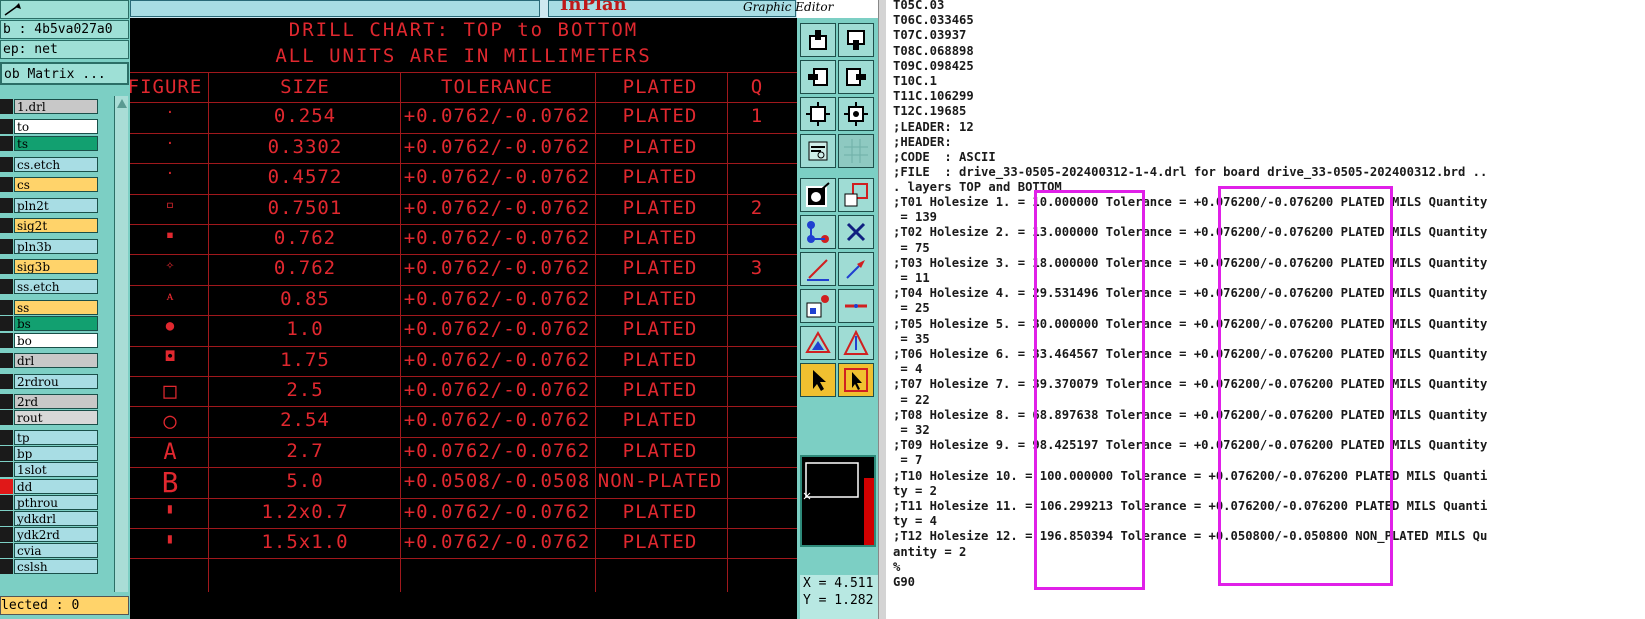 This screenshot has width=1645, height=619. What do you see at coordinates (56, 486) in the screenshot?
I see `layer-item: dd` at bounding box center [56, 486].